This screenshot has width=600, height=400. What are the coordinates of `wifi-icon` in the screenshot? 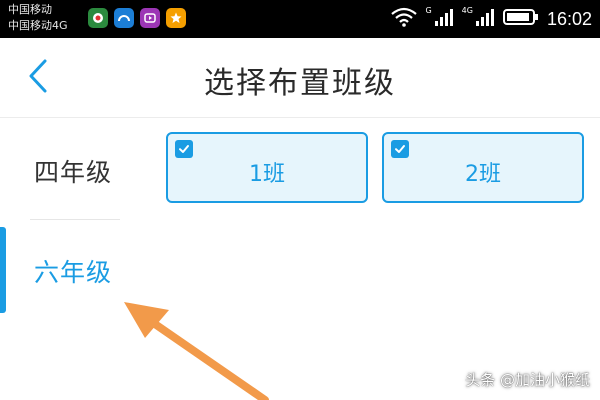 It's located at (404, 19).